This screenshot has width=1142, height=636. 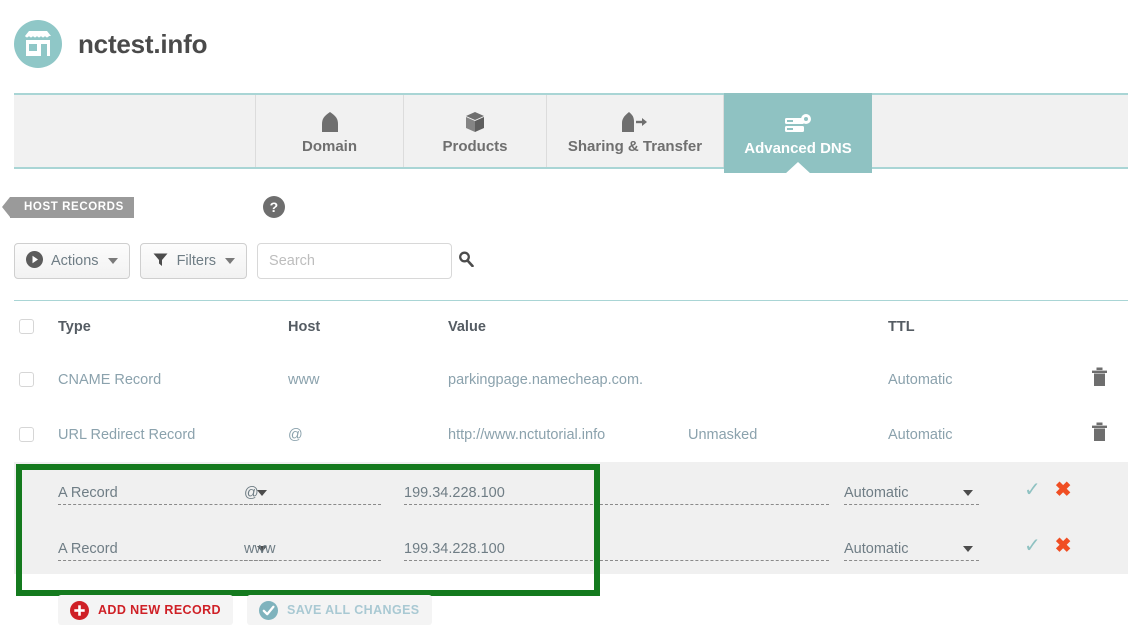 I want to click on save-all-changes-label: SAVE ALL CHANGES, so click(x=353, y=610).